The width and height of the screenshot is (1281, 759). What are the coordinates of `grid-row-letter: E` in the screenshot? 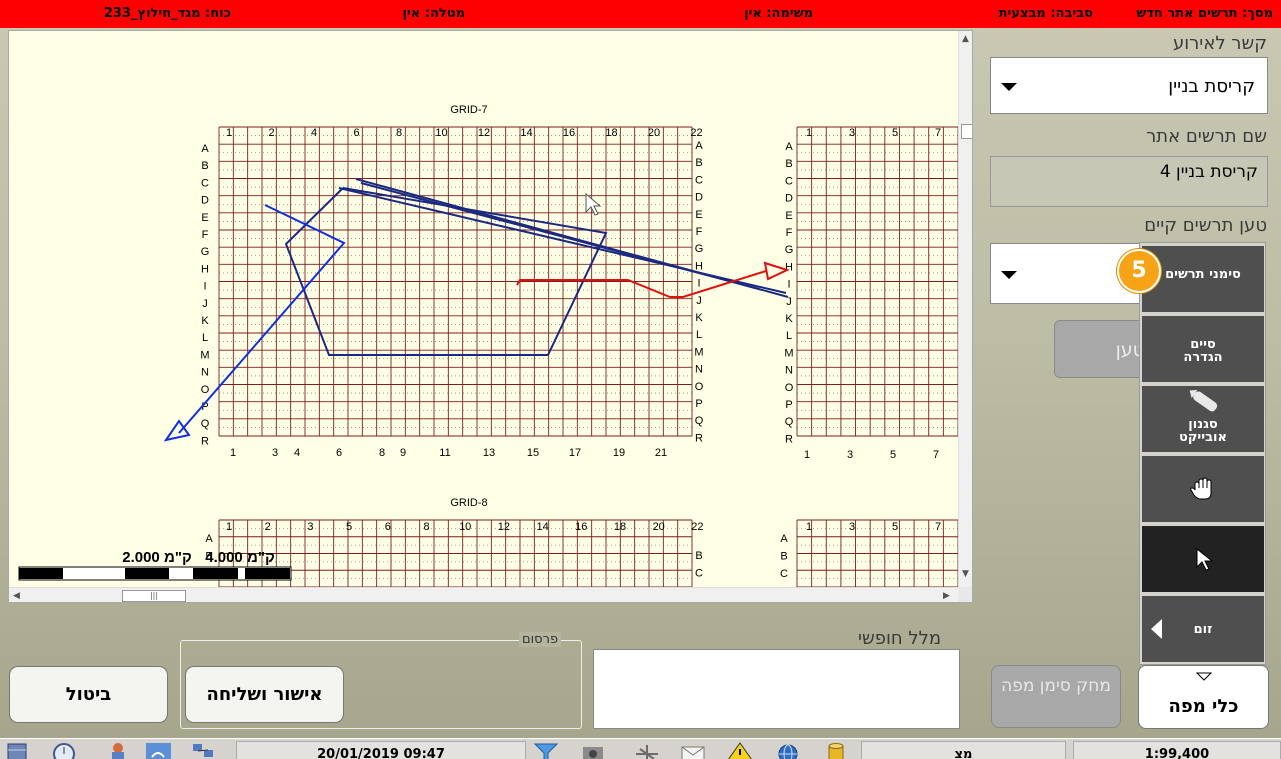 It's located at (698, 215).